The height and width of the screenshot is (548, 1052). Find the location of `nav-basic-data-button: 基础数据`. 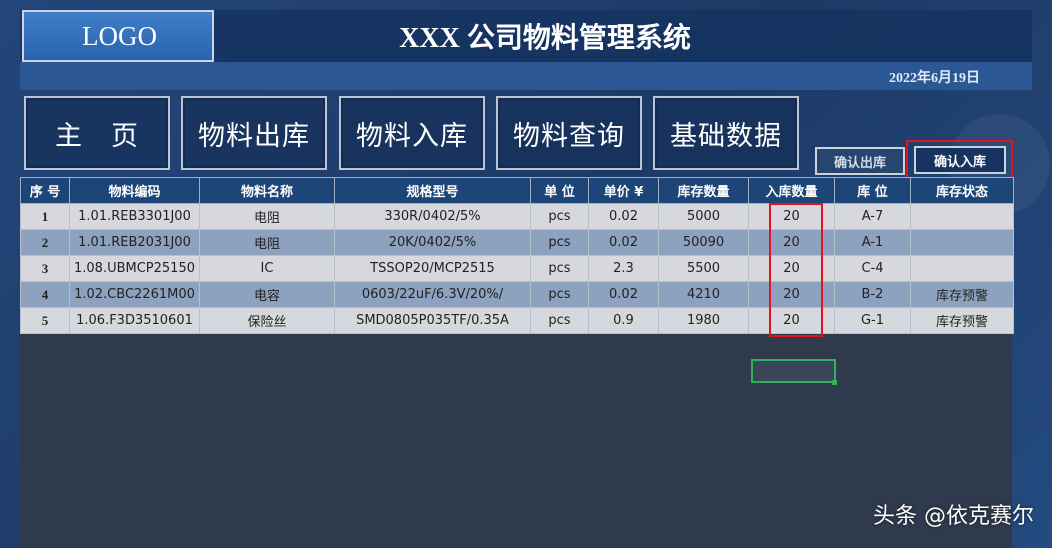

nav-basic-data-button: 基础数据 is located at coordinates (726, 133).